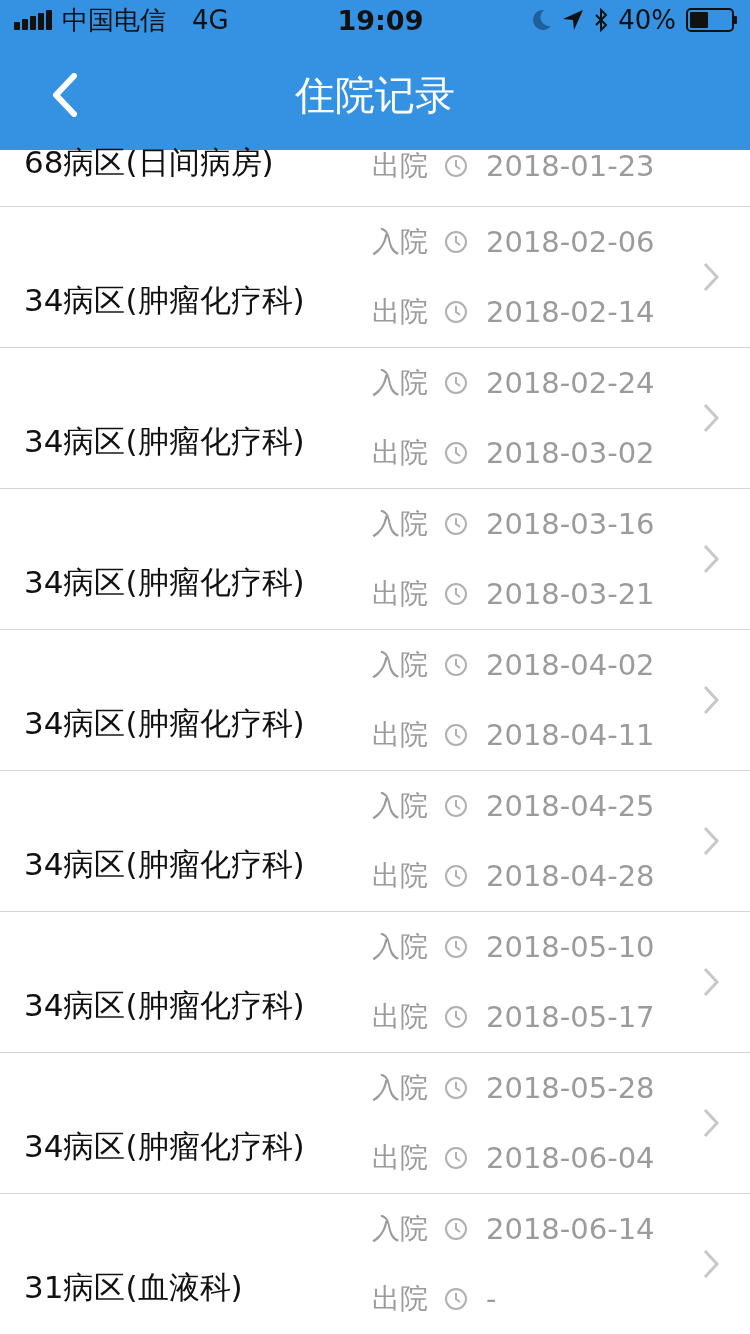 The width and height of the screenshot is (750, 1334). I want to click on discharge-date: 2018-02-14, so click(570, 312).